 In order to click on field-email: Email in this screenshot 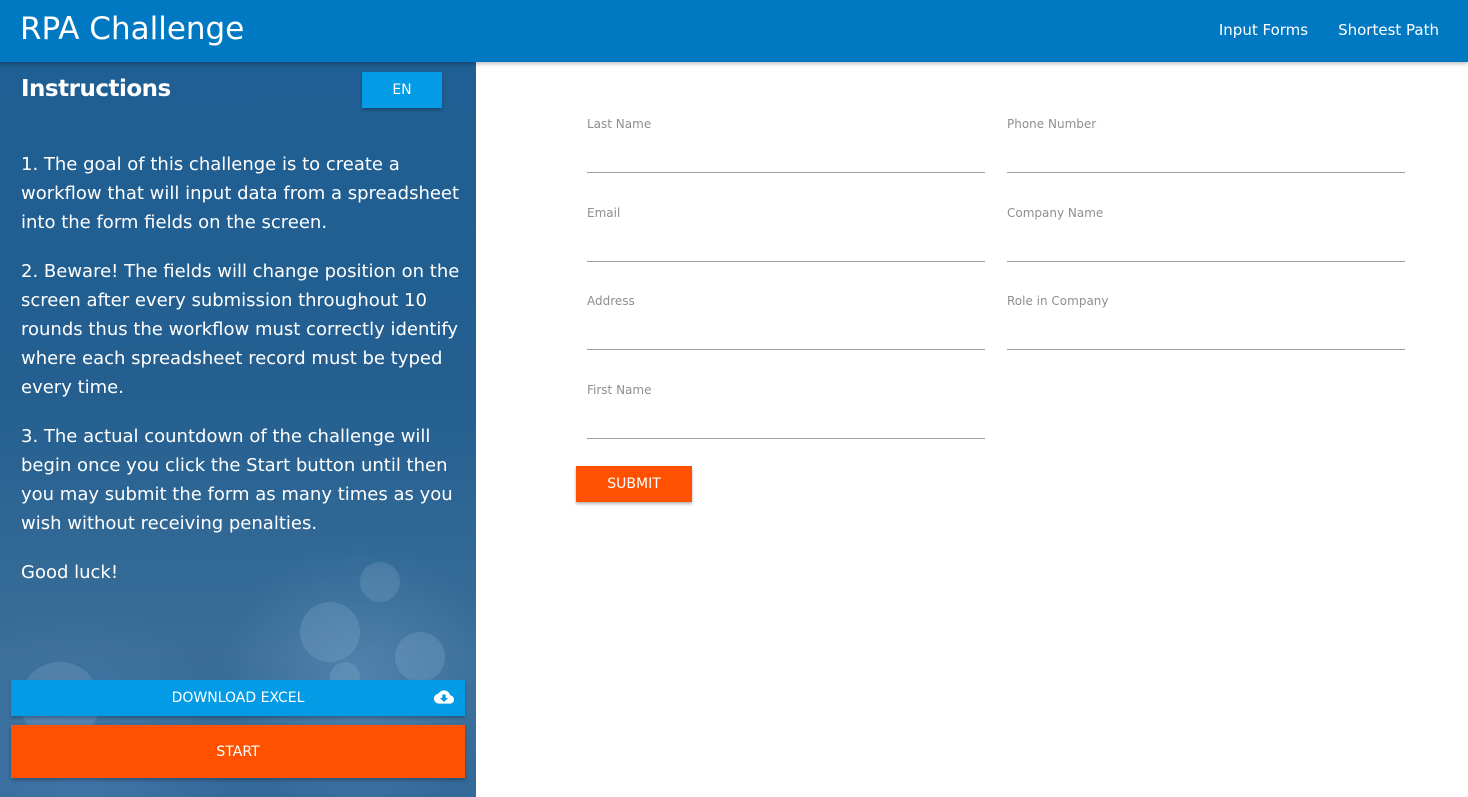, I will do `click(786, 243)`.